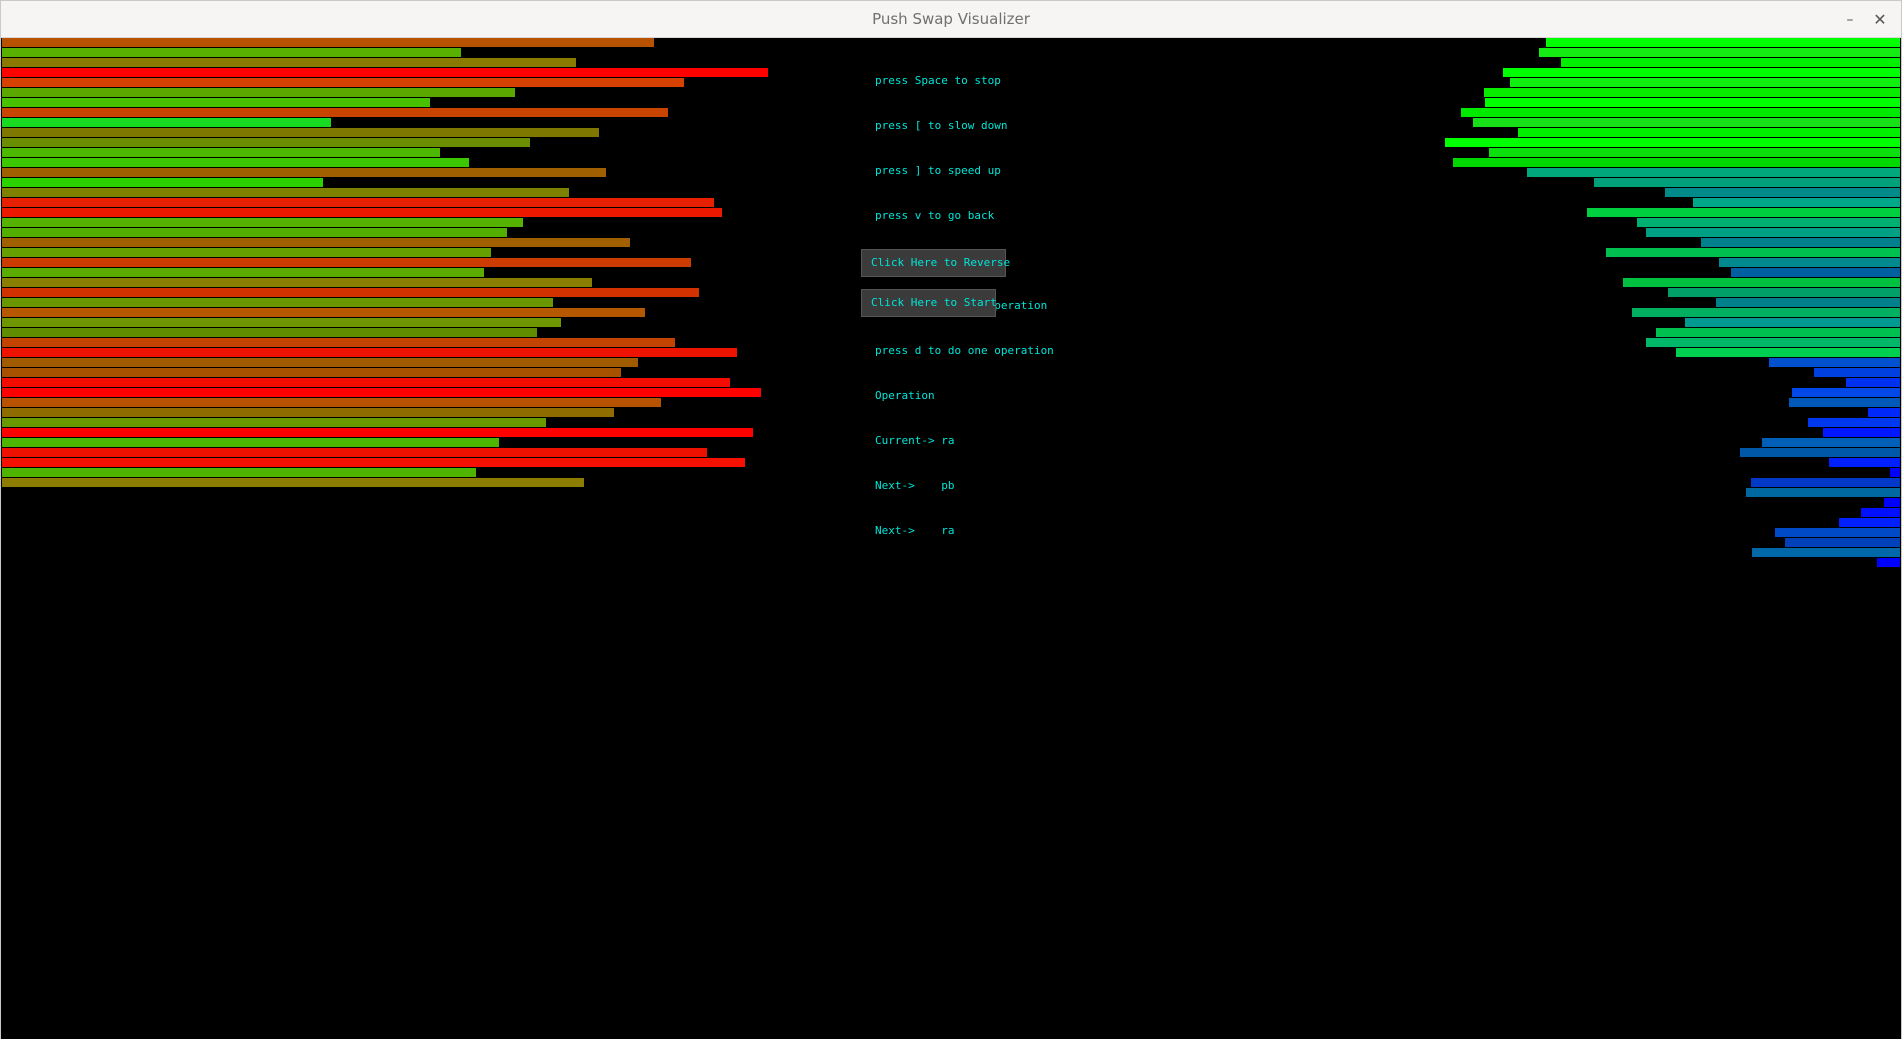 This screenshot has height=1039, width=1902. I want to click on help-line-stop: press Space to stop, so click(938, 80).